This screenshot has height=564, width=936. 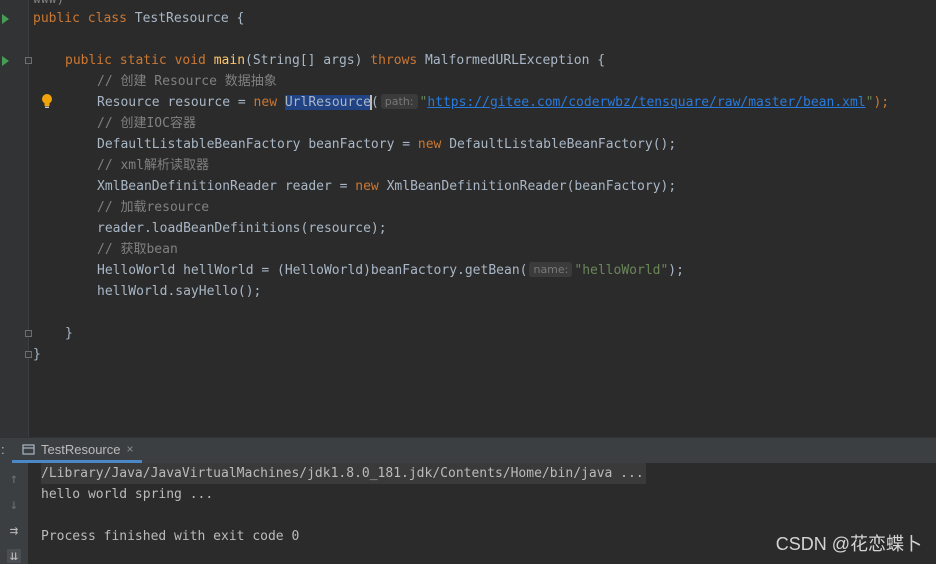 I want to click on code-text: Resource resource =, so click(x=175, y=102).